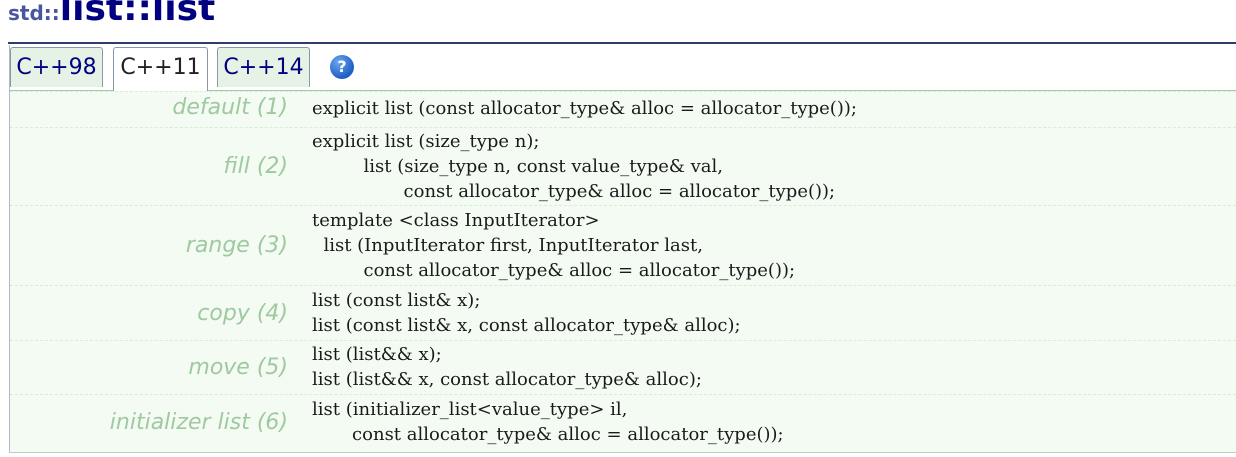 The image size is (1236, 457). I want to click on constructor-label: range (3), so click(236, 245).